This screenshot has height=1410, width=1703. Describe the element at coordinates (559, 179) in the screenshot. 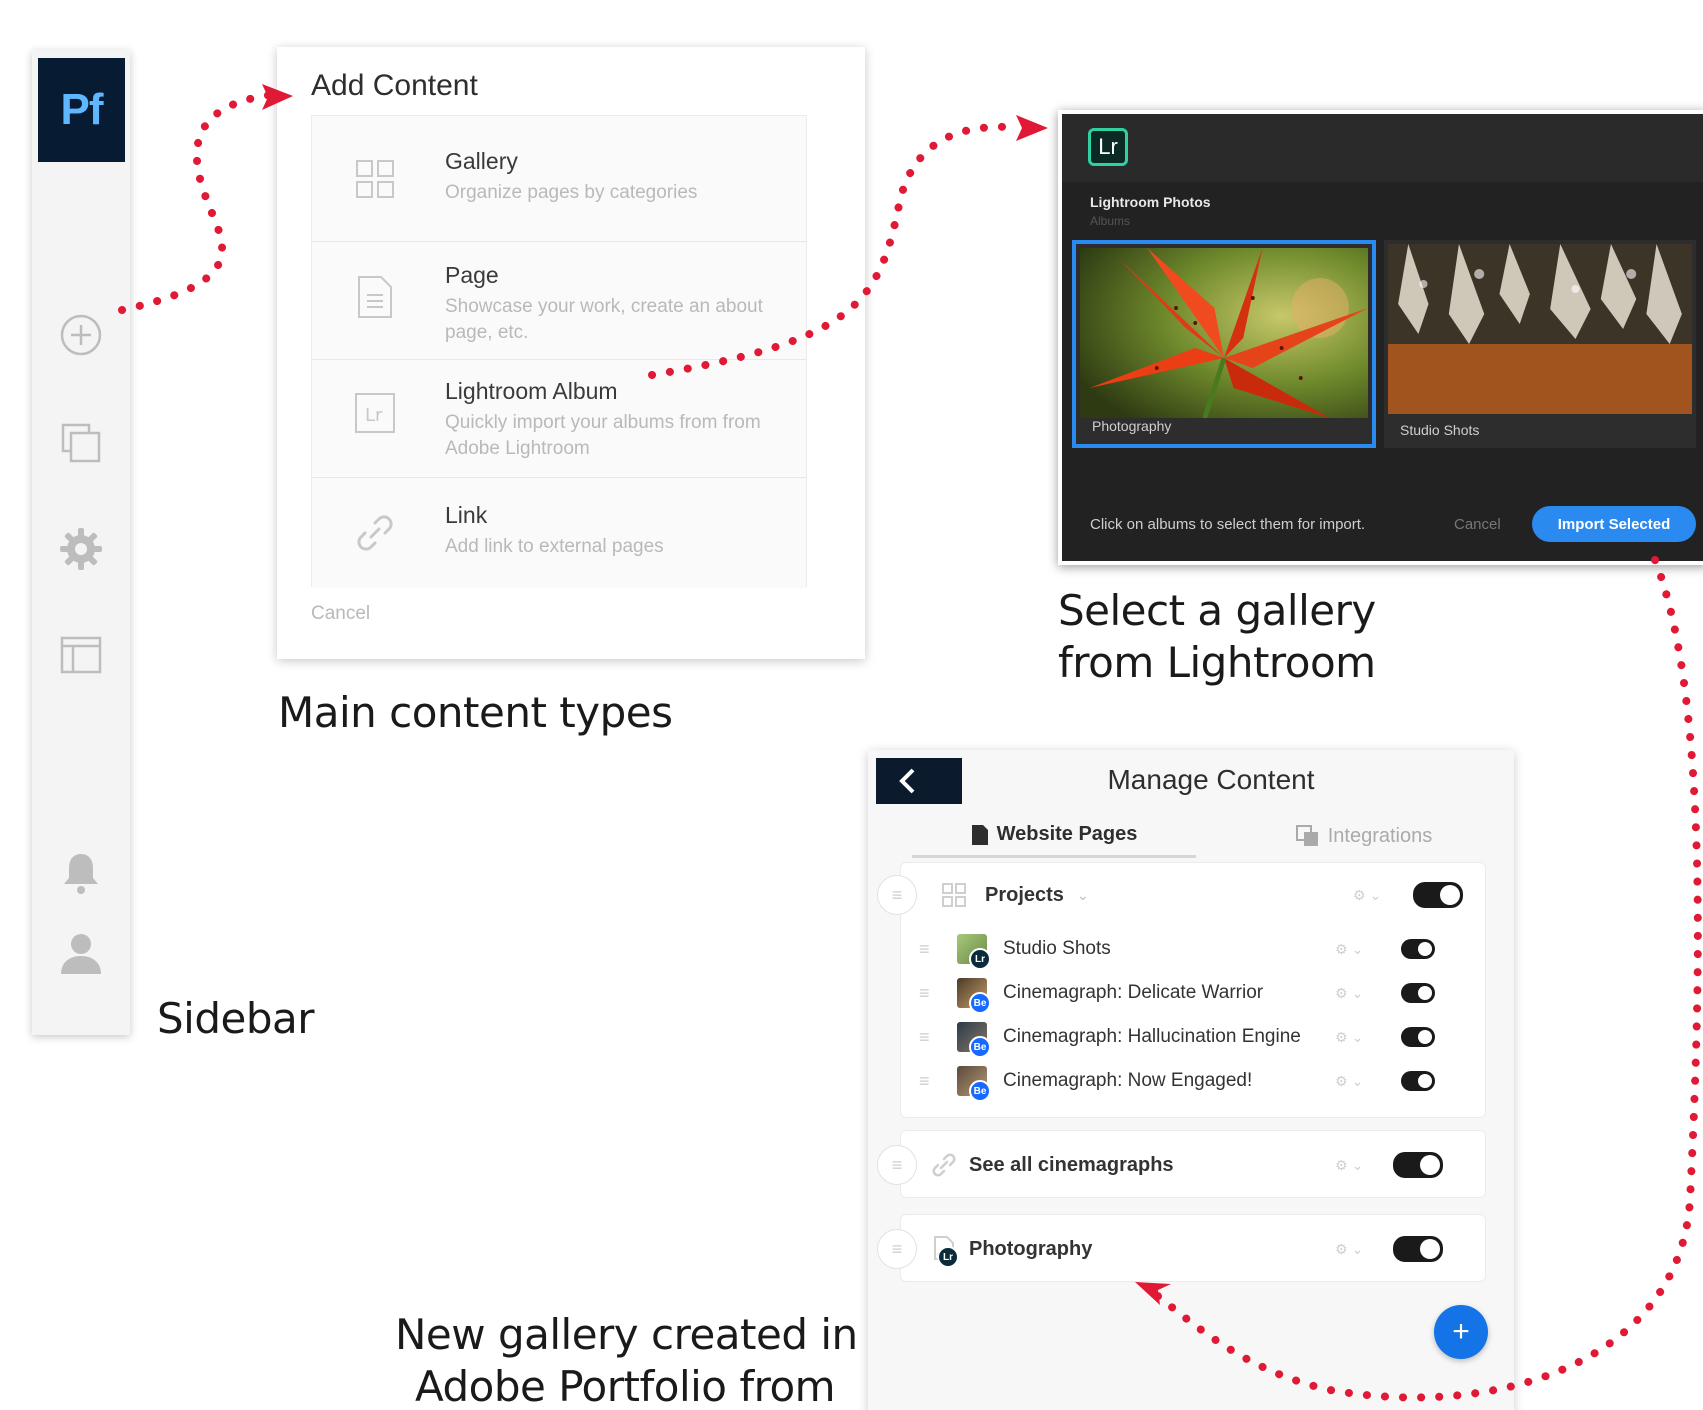

I see `content-type-gallery: Gallery Organize pages by categories` at that location.